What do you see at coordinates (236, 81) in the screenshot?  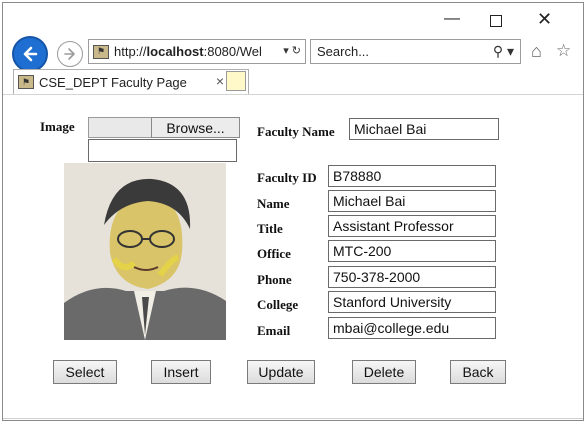 I see `new-tab-button` at bounding box center [236, 81].